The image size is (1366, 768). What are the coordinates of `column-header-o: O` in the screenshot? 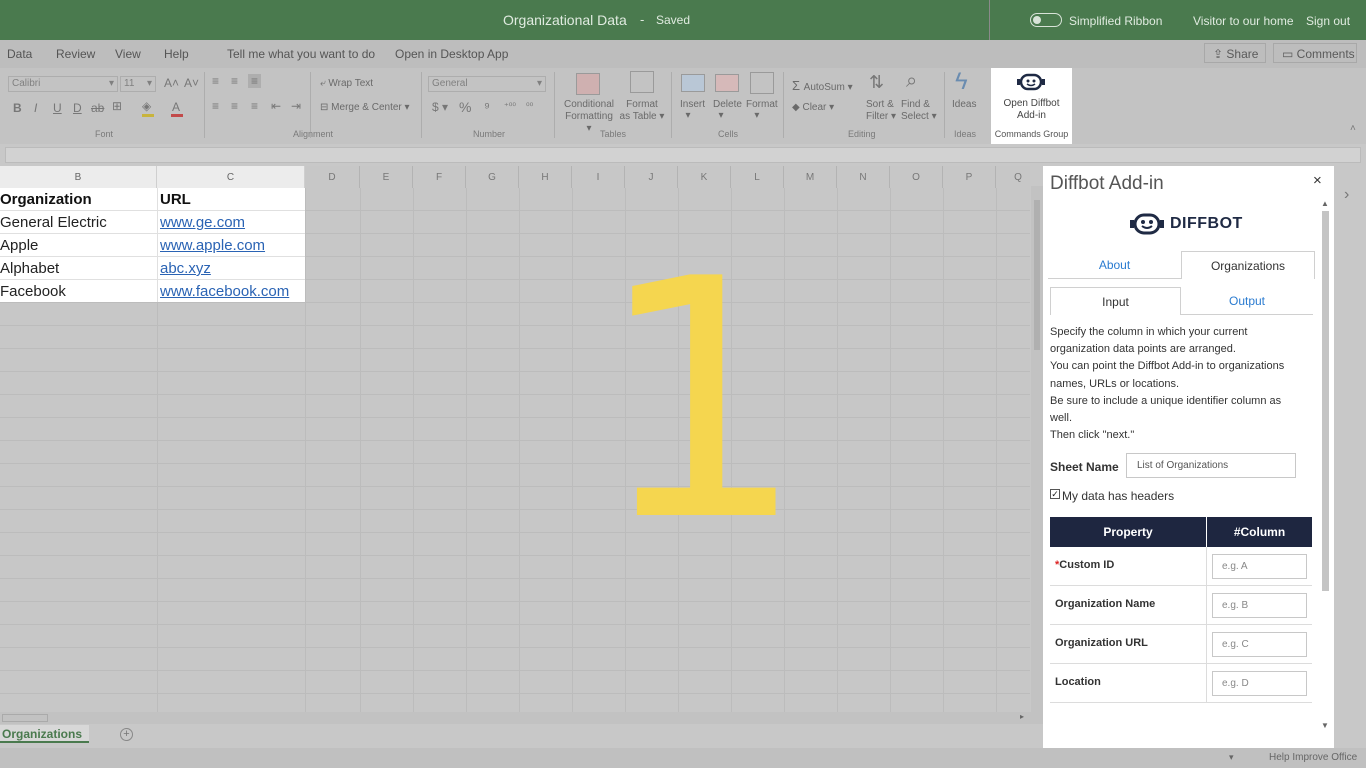 It's located at (916, 177).